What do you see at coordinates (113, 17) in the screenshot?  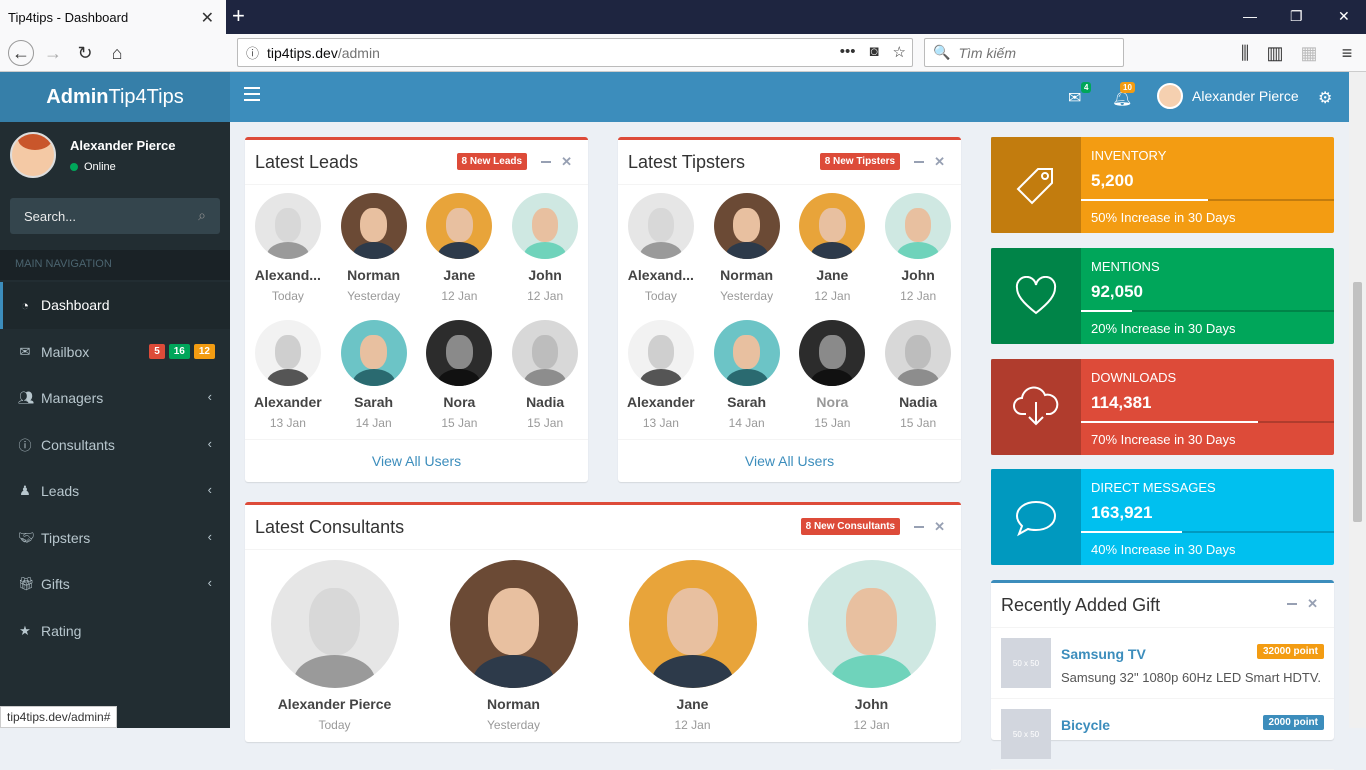 I see `browser-tab: Tip4tips - Dashboard ✕` at bounding box center [113, 17].